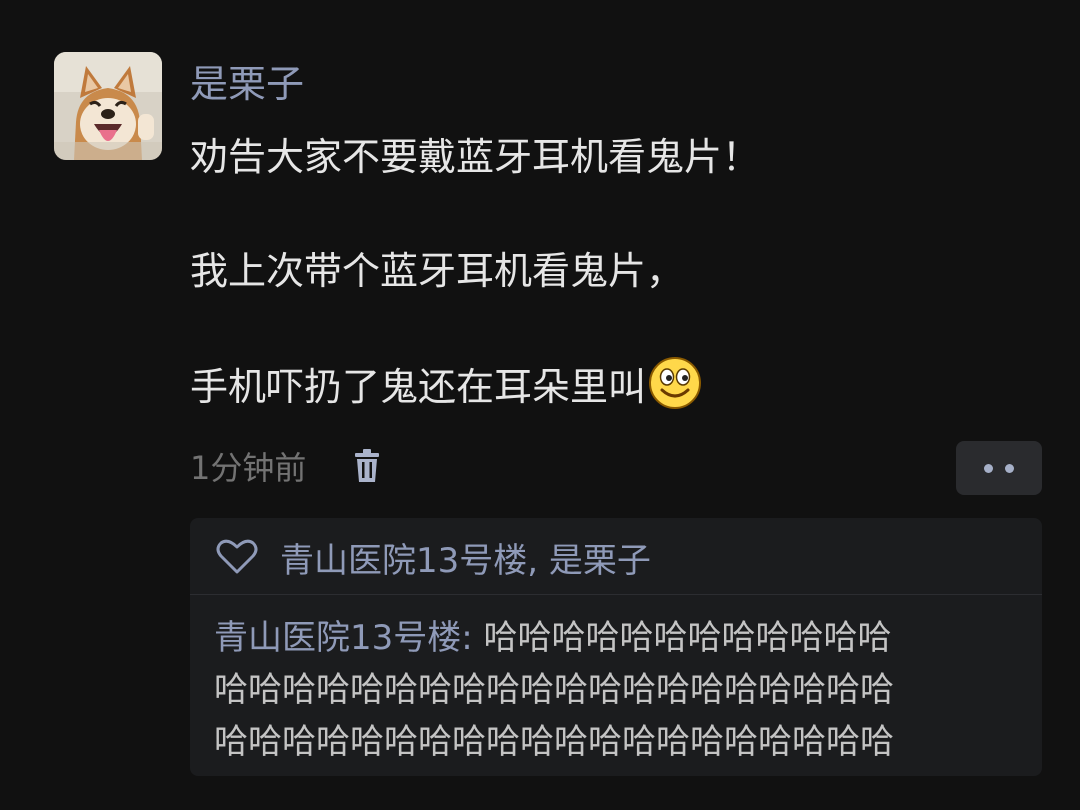 This screenshot has height=810, width=1080. Describe the element at coordinates (675, 391) in the screenshot. I see `smile-emoji-icon` at that location.